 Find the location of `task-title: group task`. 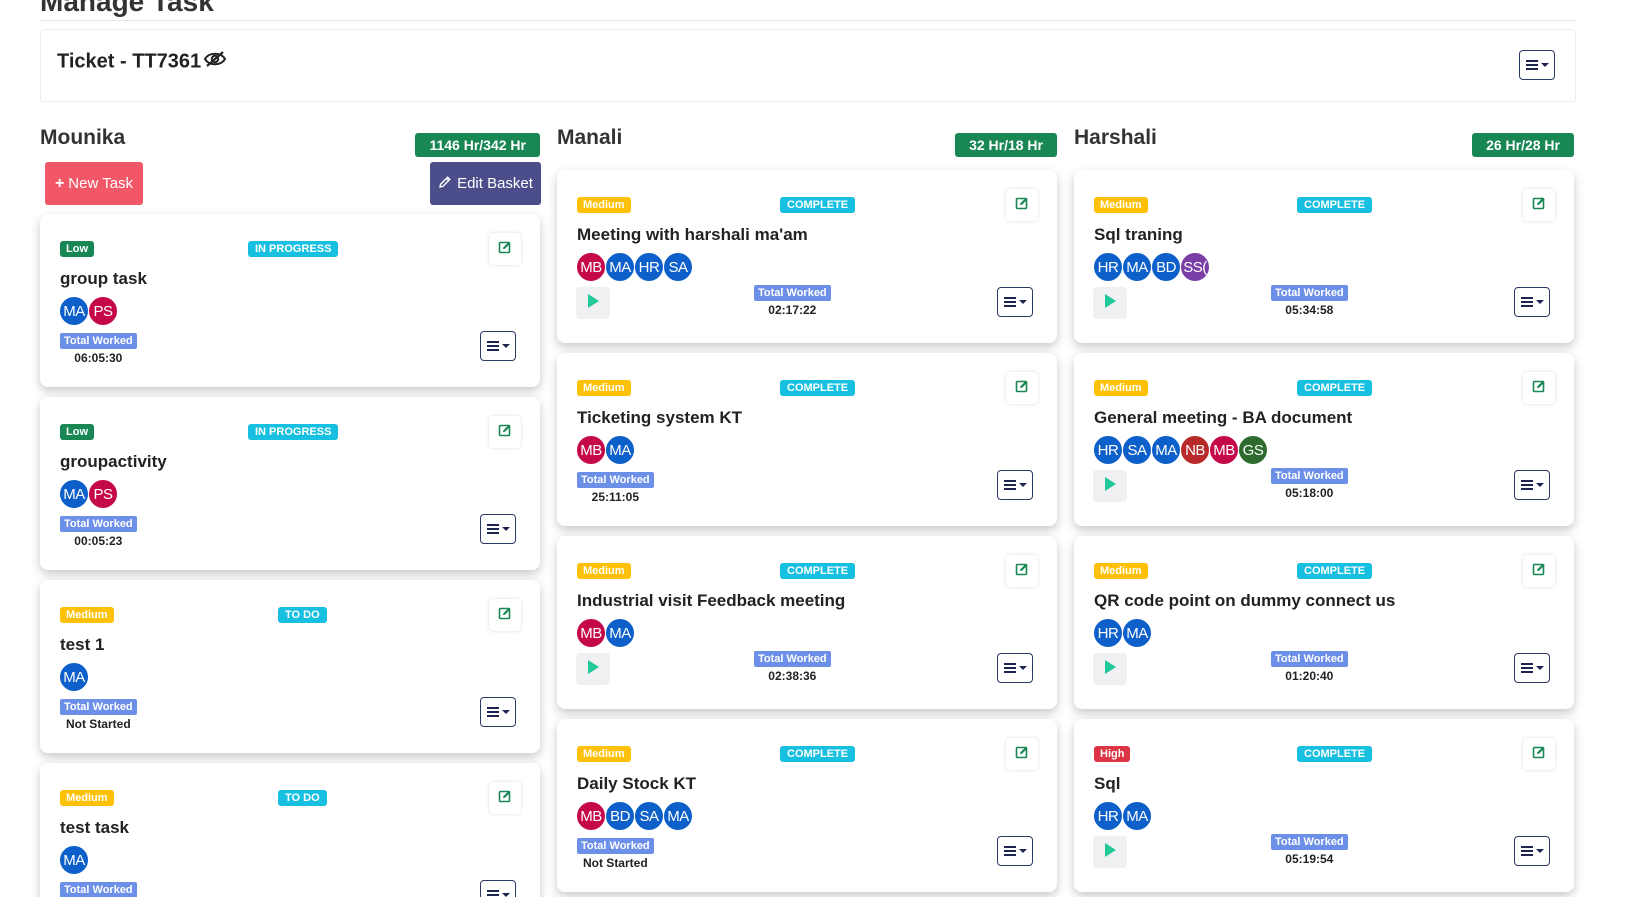

task-title: group task is located at coordinates (103, 279).